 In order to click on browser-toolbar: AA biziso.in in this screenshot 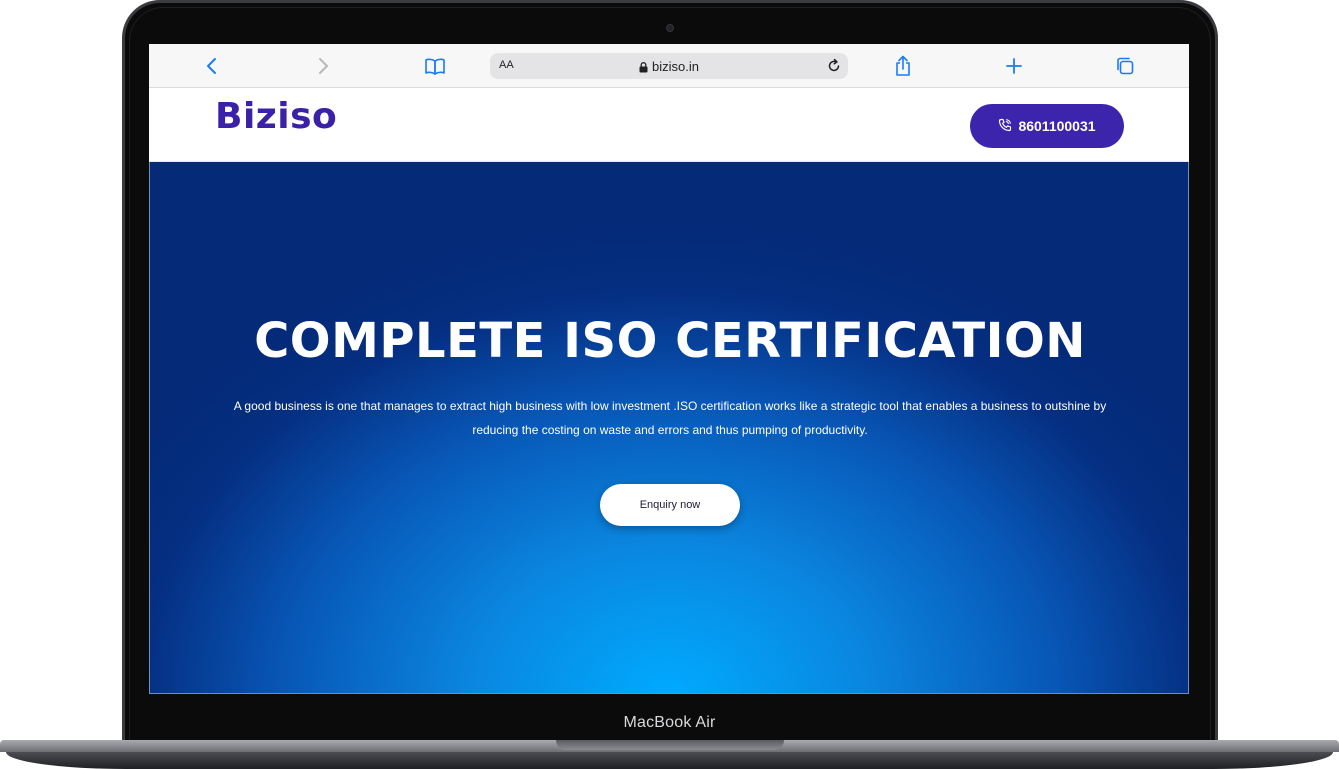, I will do `click(669, 66)`.